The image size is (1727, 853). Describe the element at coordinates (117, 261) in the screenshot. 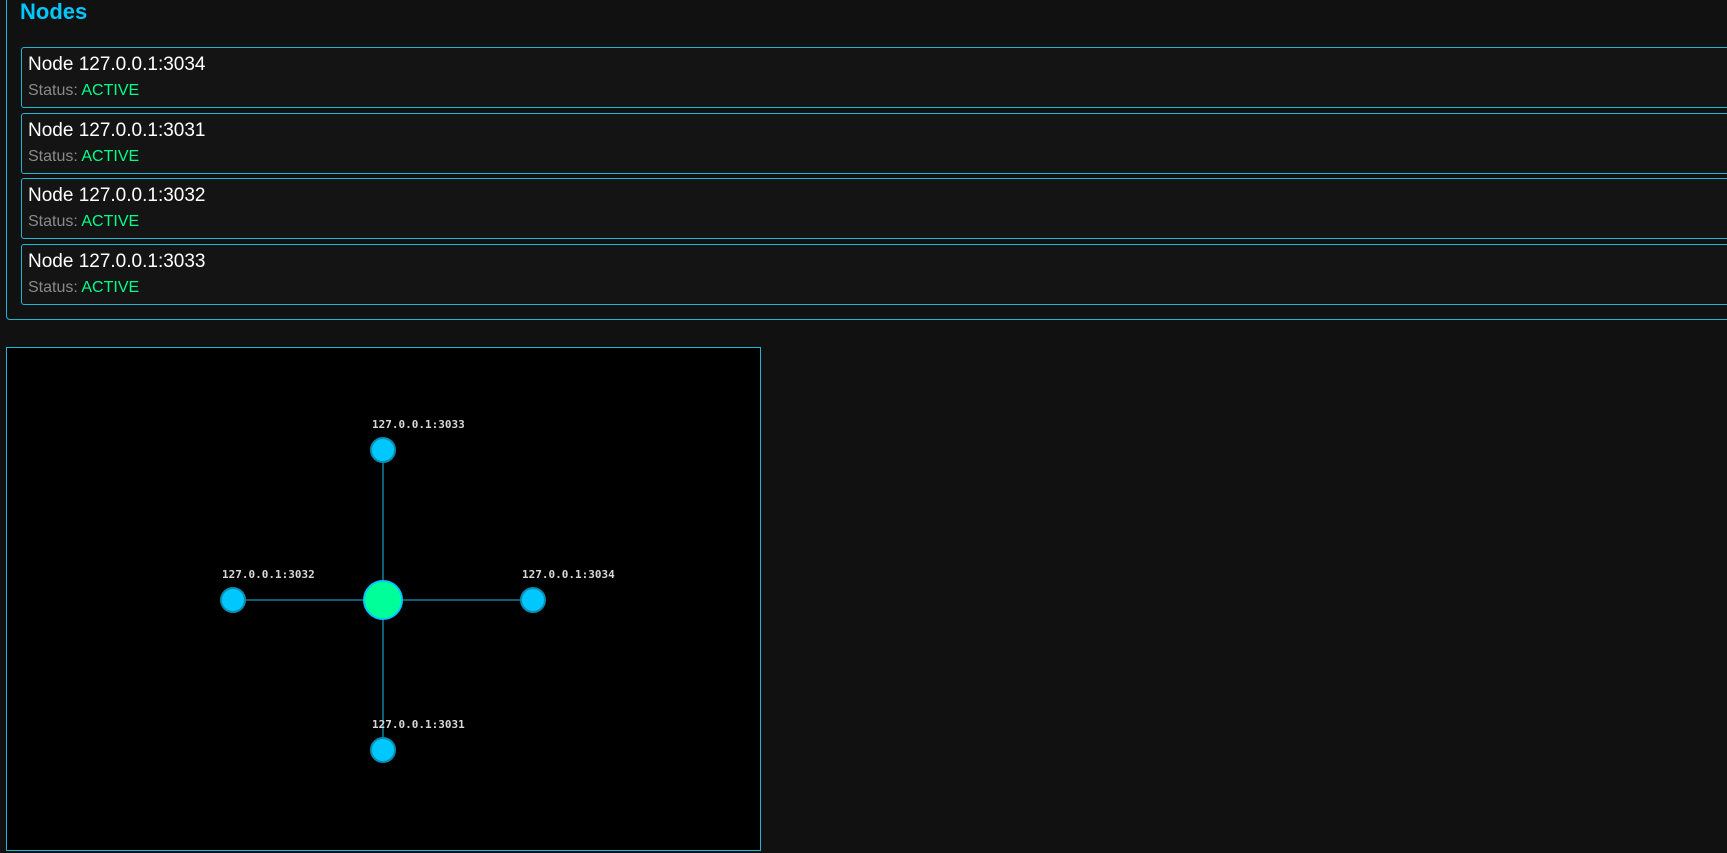

I see `node-name: Node 127.0.0.1:3033` at that location.